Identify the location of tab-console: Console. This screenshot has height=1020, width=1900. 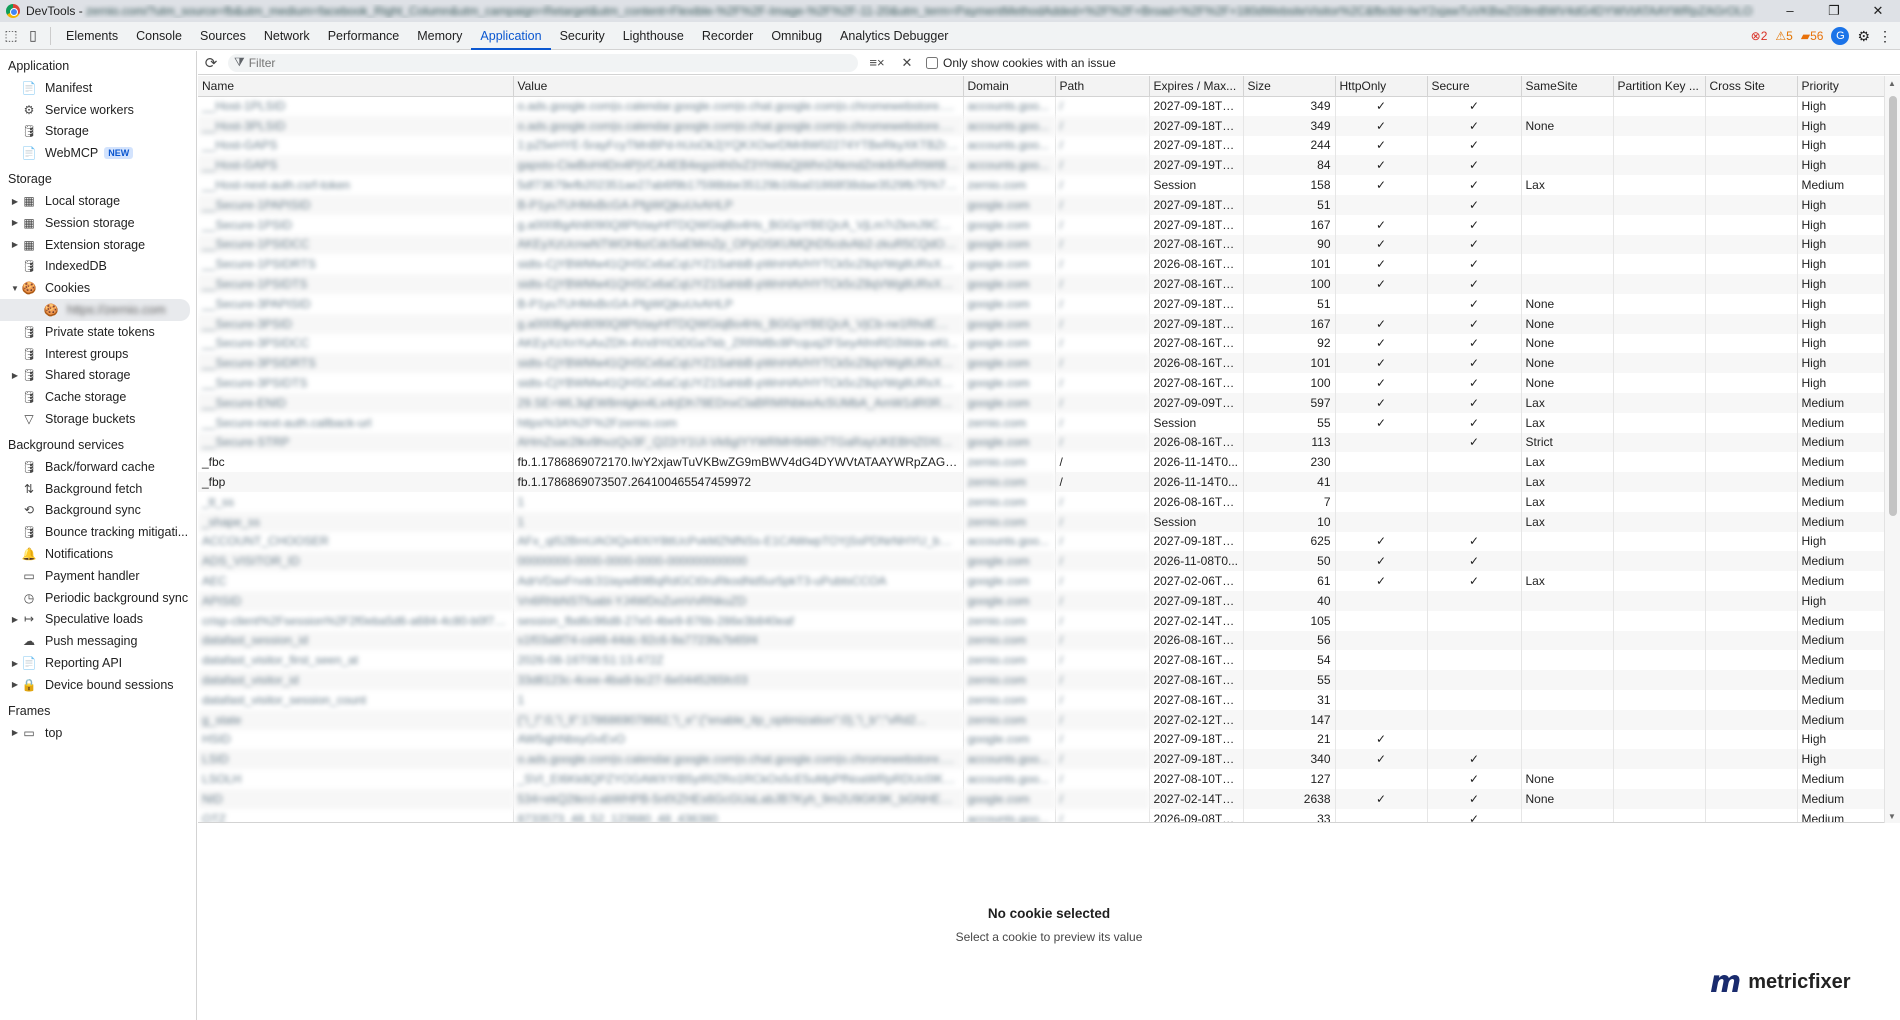
(159, 36).